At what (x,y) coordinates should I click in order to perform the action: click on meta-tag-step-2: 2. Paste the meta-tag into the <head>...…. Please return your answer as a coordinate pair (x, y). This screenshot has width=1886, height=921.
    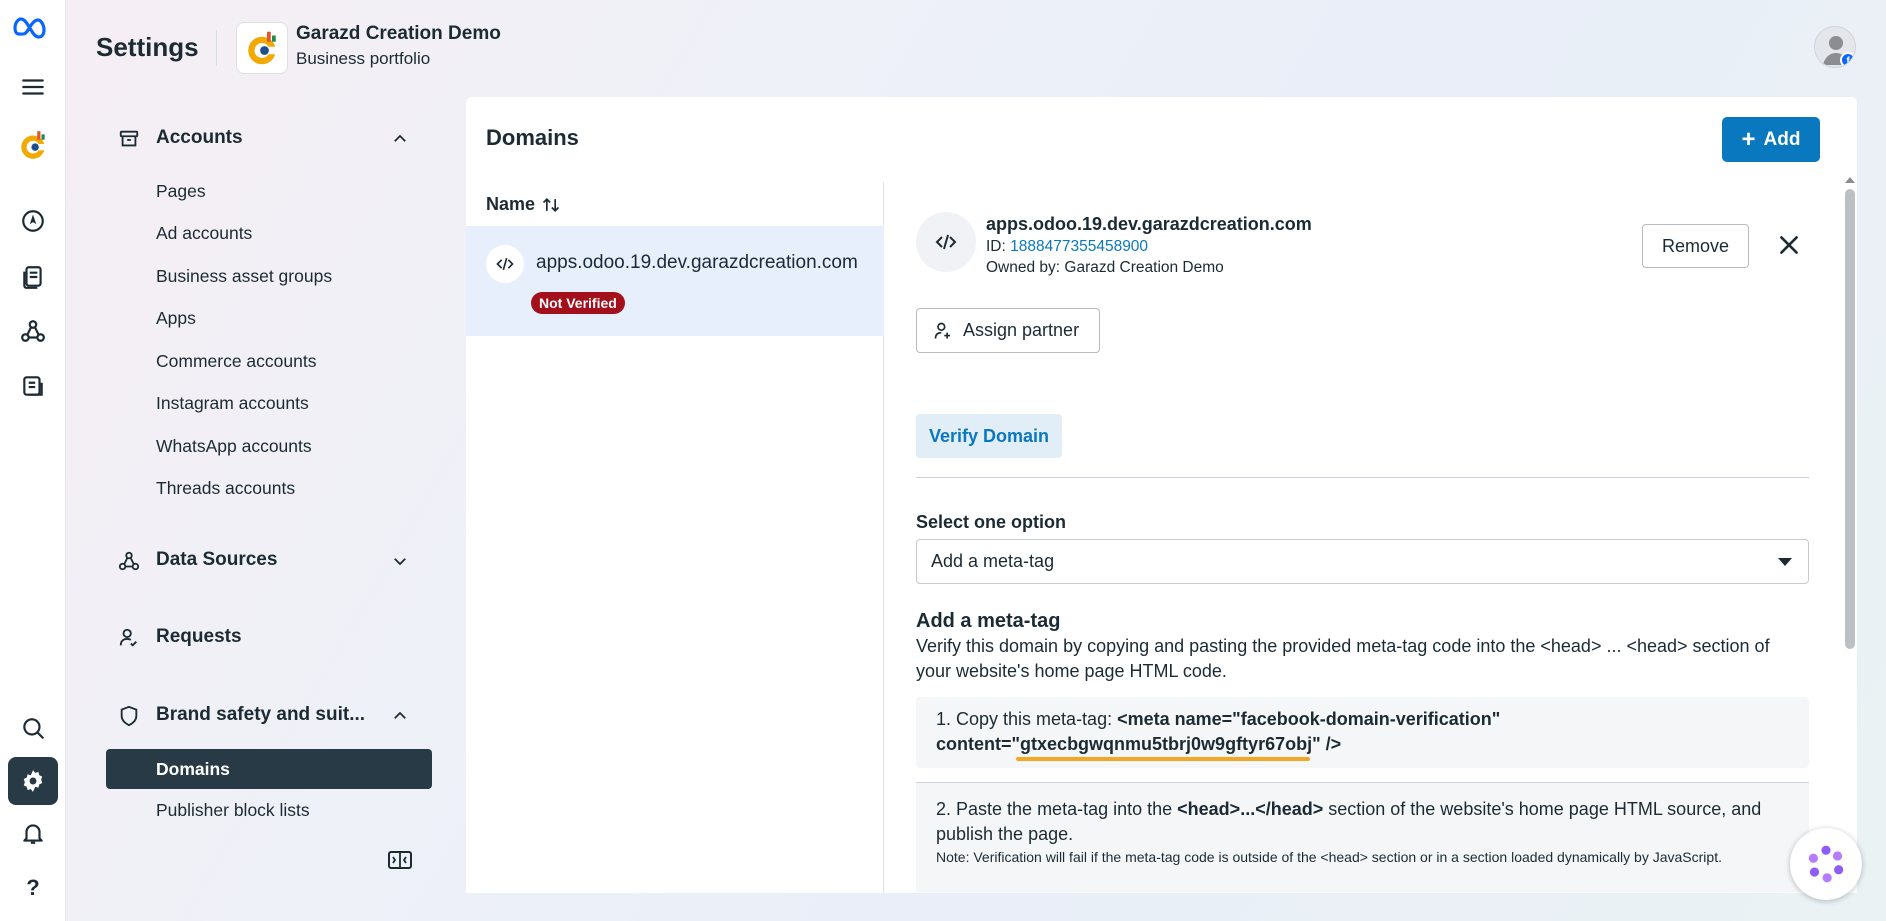
    Looking at the image, I should click on (1362, 837).